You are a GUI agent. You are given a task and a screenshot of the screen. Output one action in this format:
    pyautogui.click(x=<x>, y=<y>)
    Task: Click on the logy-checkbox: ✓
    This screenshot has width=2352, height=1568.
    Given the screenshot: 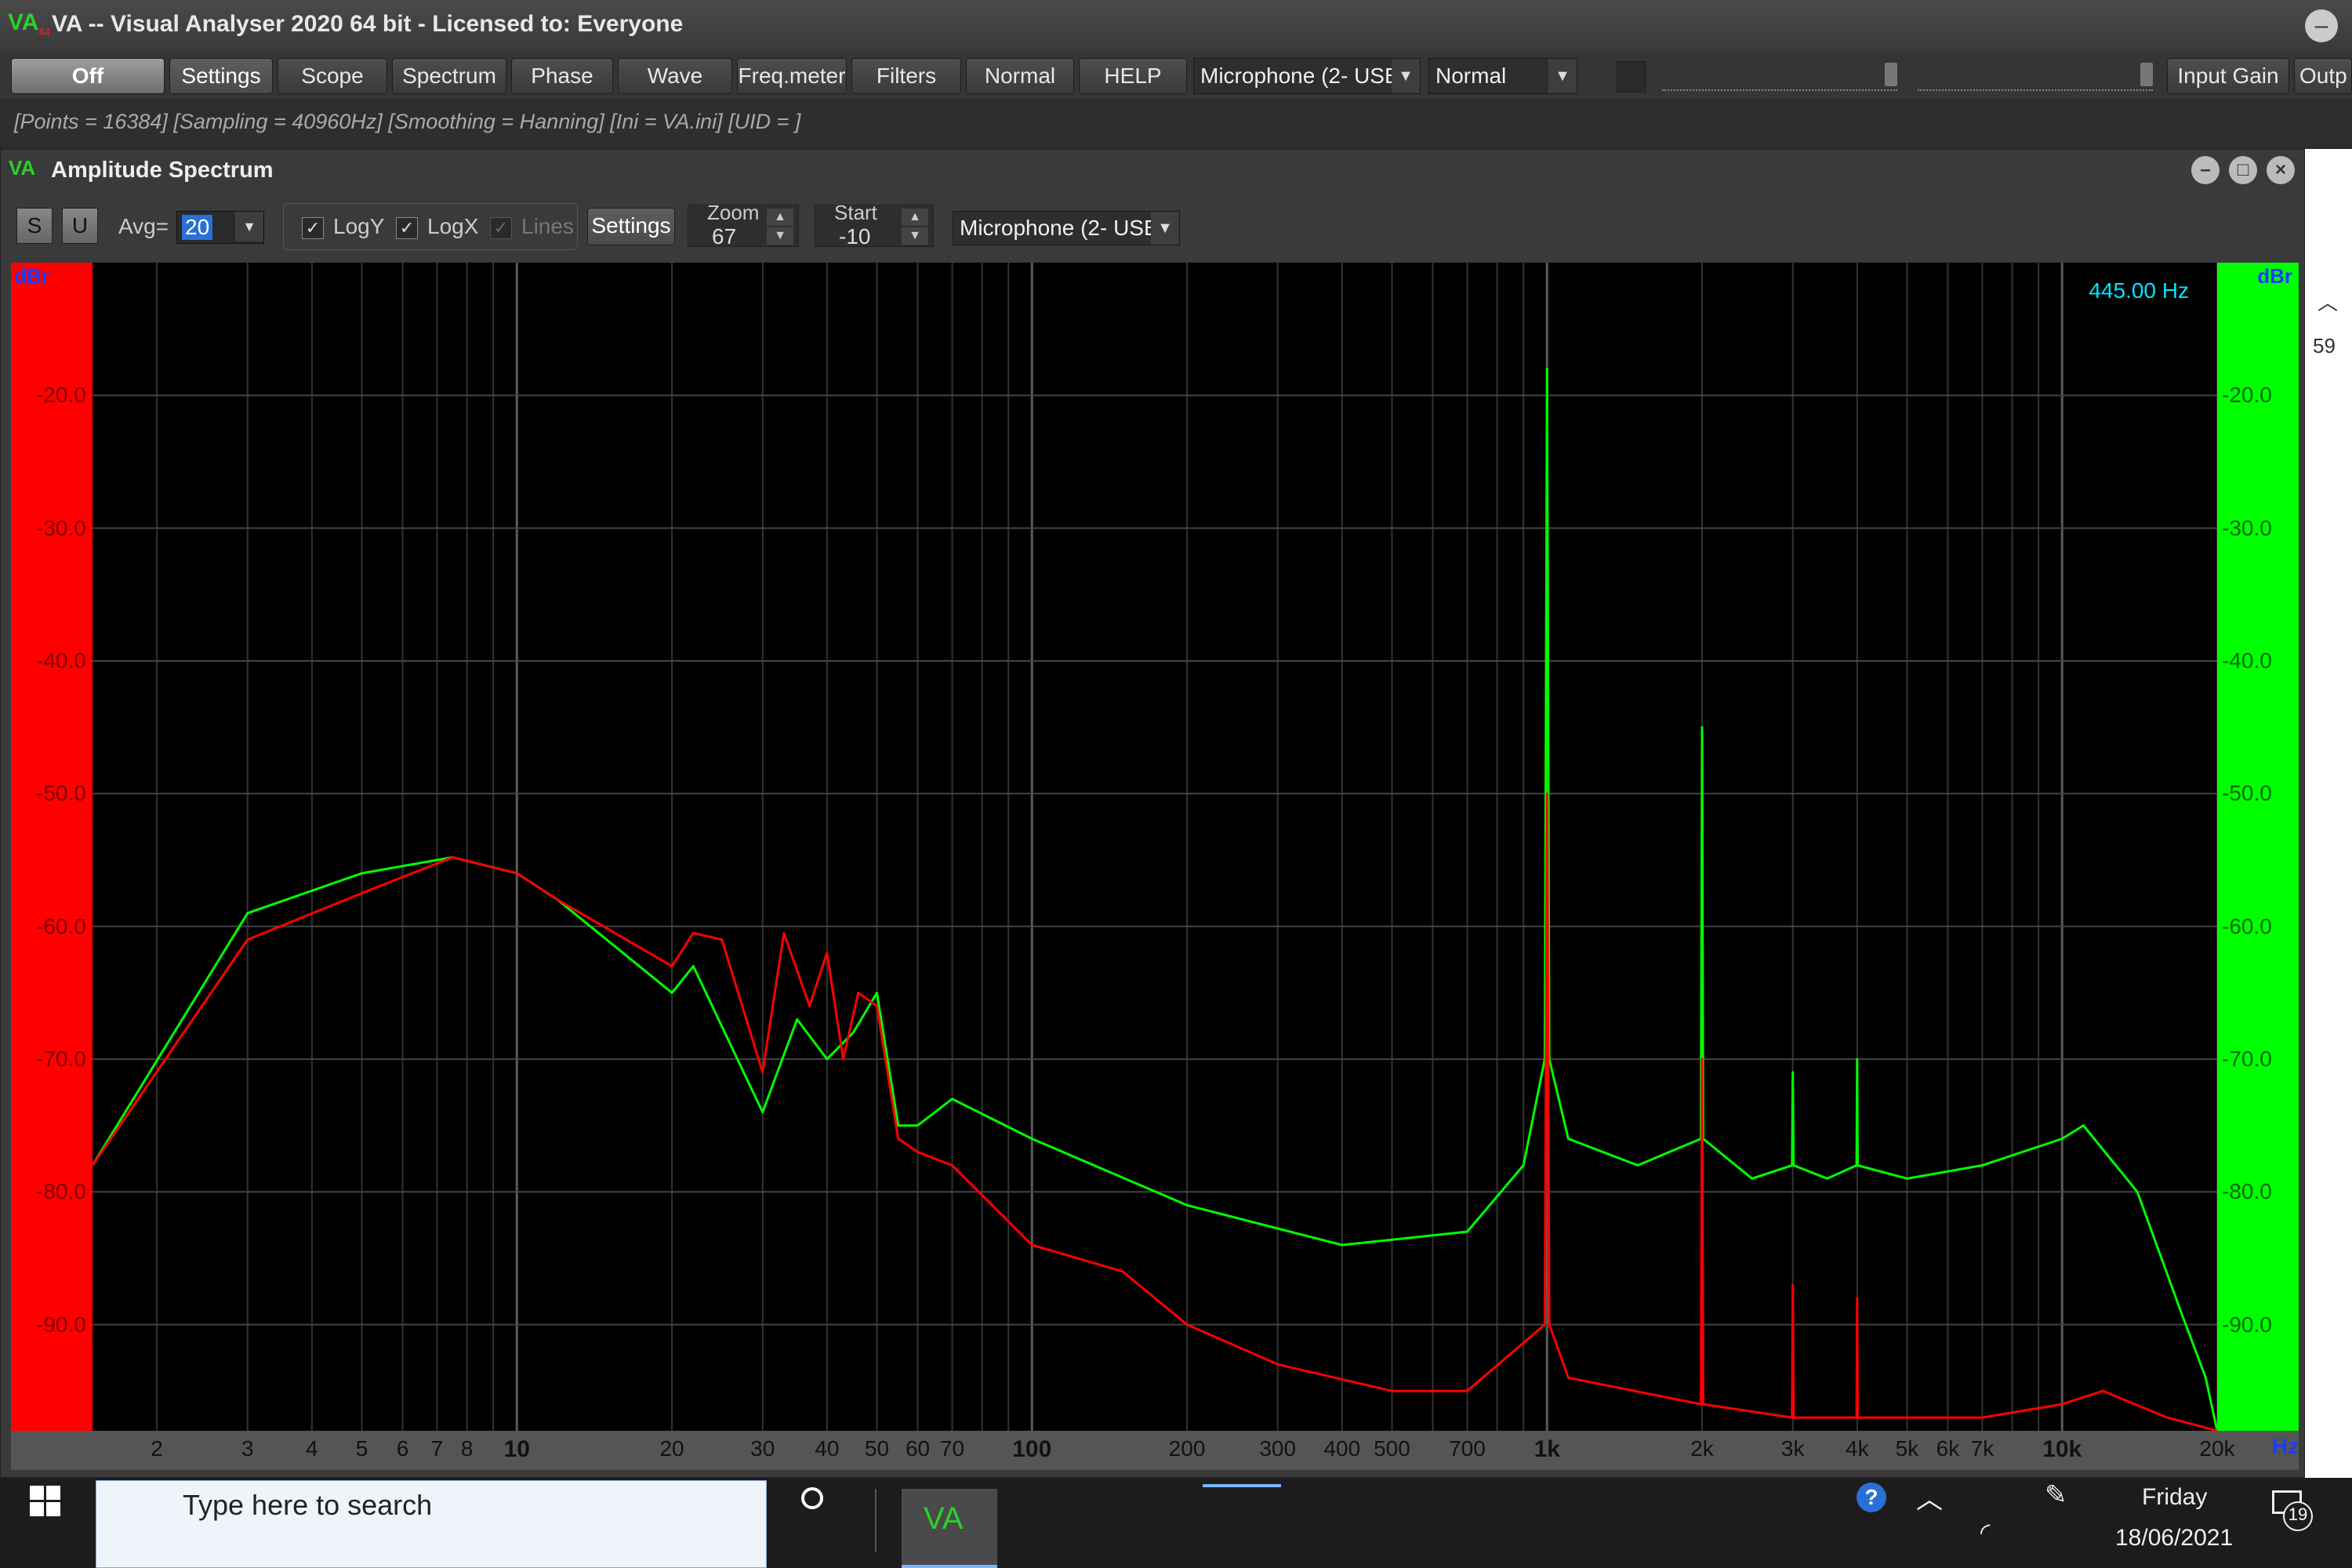 What is the action you would take?
    pyautogui.click(x=313, y=228)
    